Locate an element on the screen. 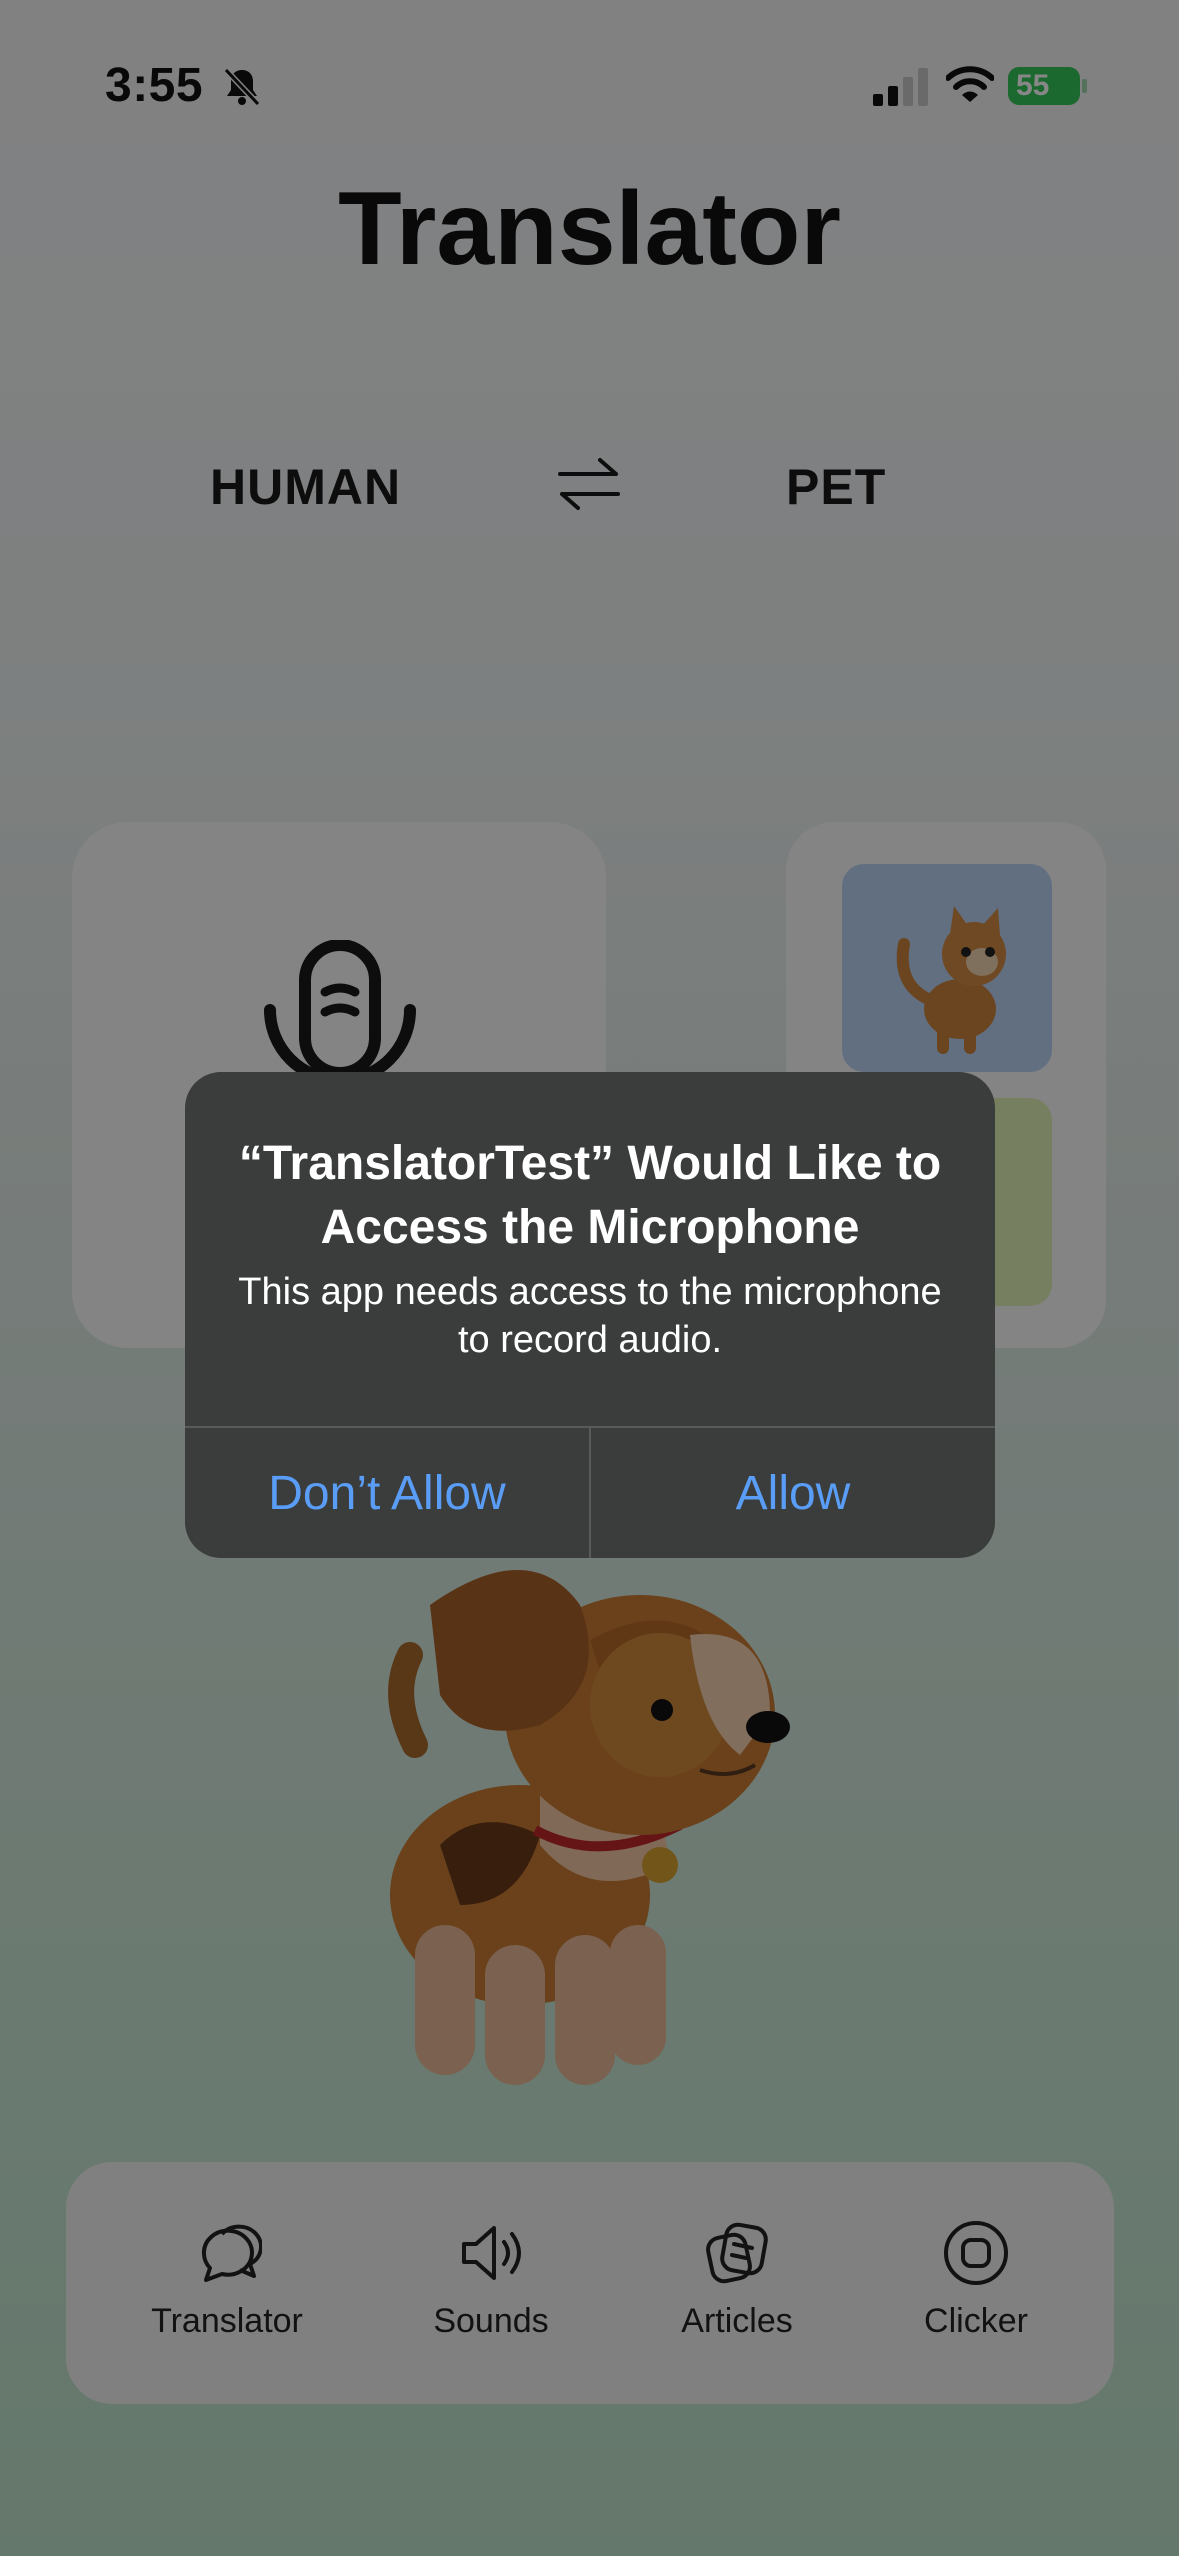 The height and width of the screenshot is (2556, 1179). dont-allow-button: Don’t Allow is located at coordinates (387, 1493).